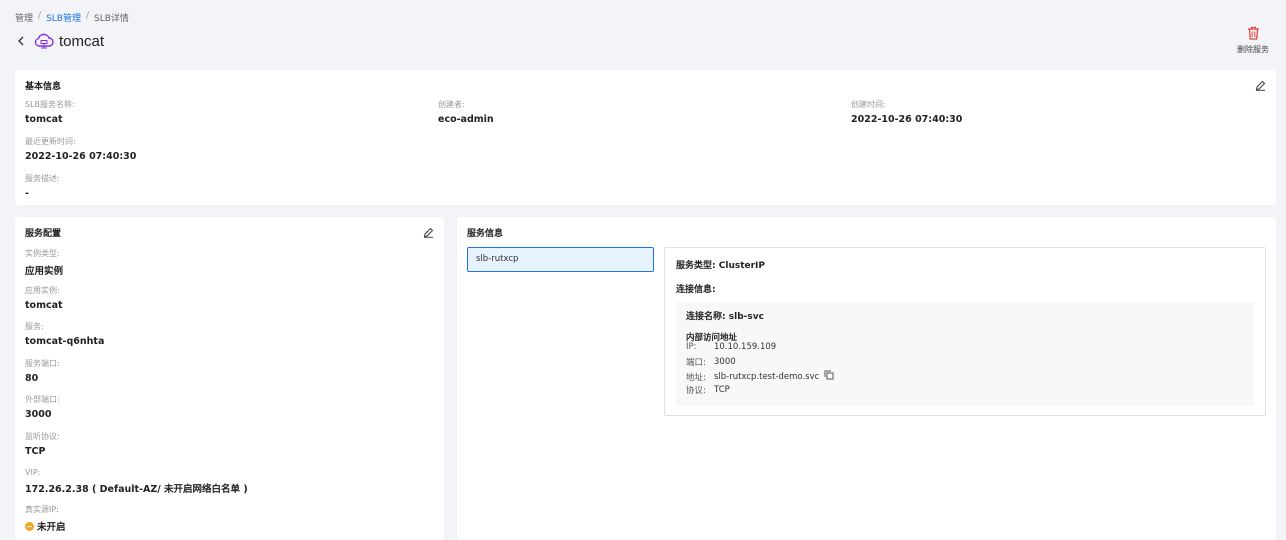 Image resolution: width=1286 pixels, height=540 pixels. Describe the element at coordinates (33, 472) in the screenshot. I see `field-label: VIP:` at that location.